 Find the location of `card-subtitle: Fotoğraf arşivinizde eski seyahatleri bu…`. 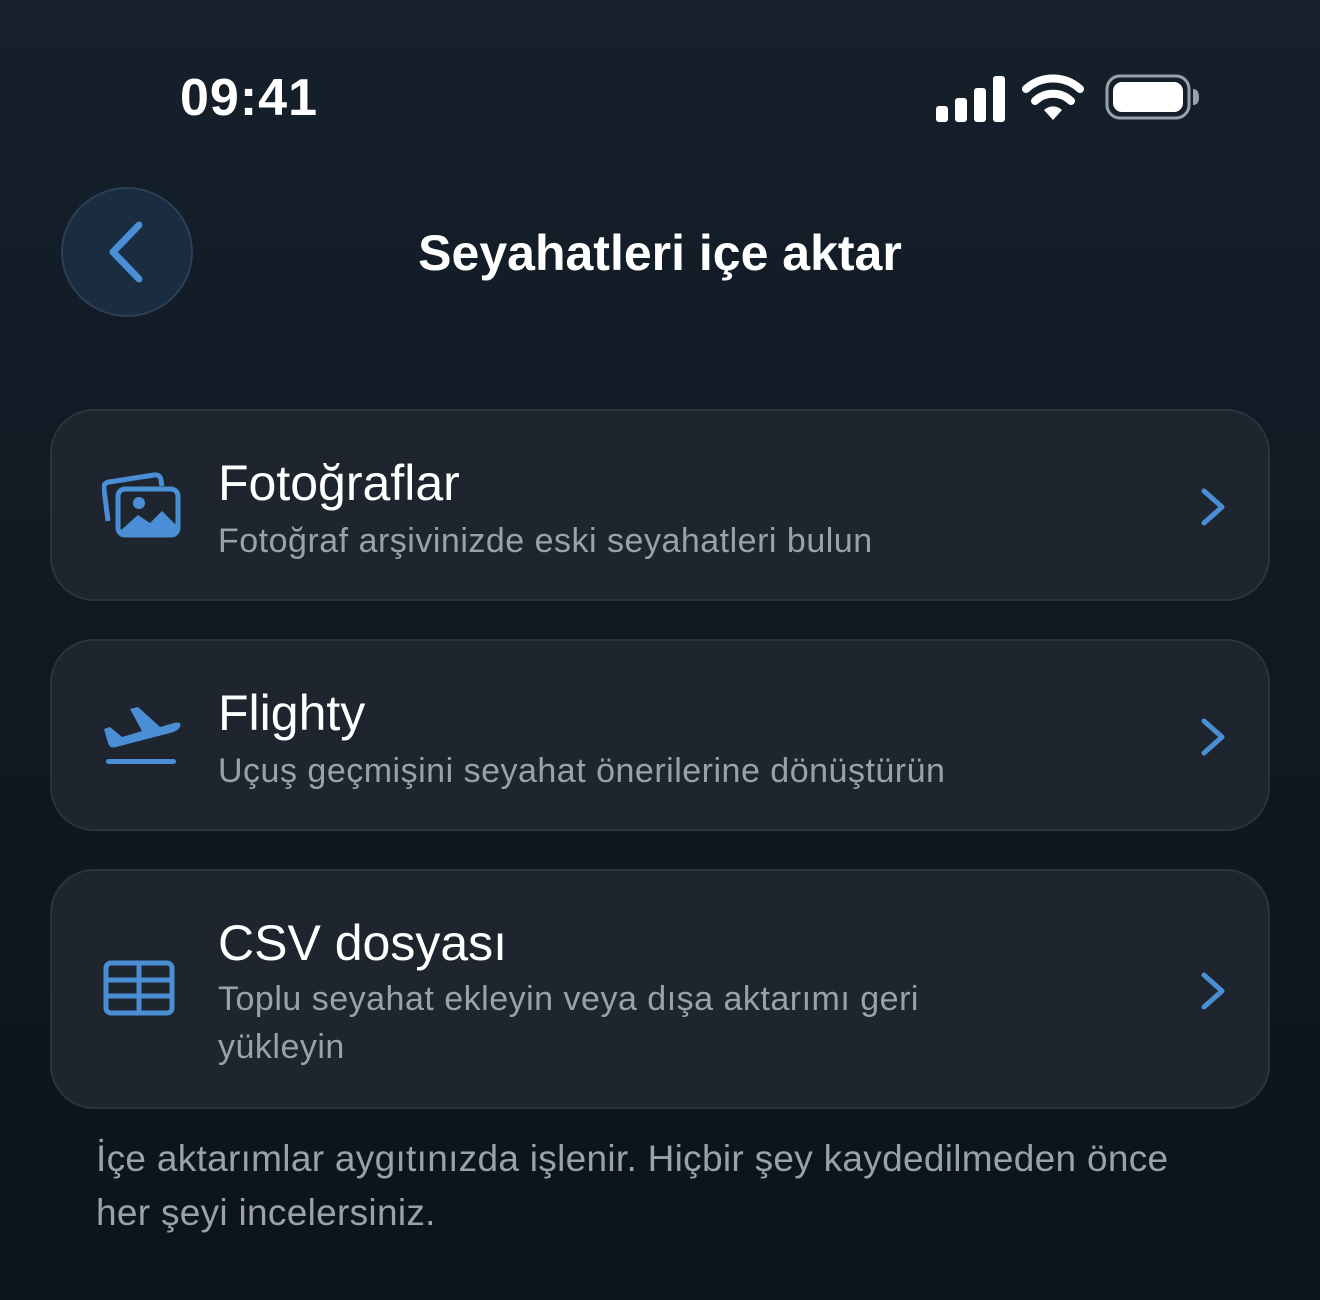

card-subtitle: Fotoğraf arşivinizde eski seyahatleri bu… is located at coordinates (545, 541).